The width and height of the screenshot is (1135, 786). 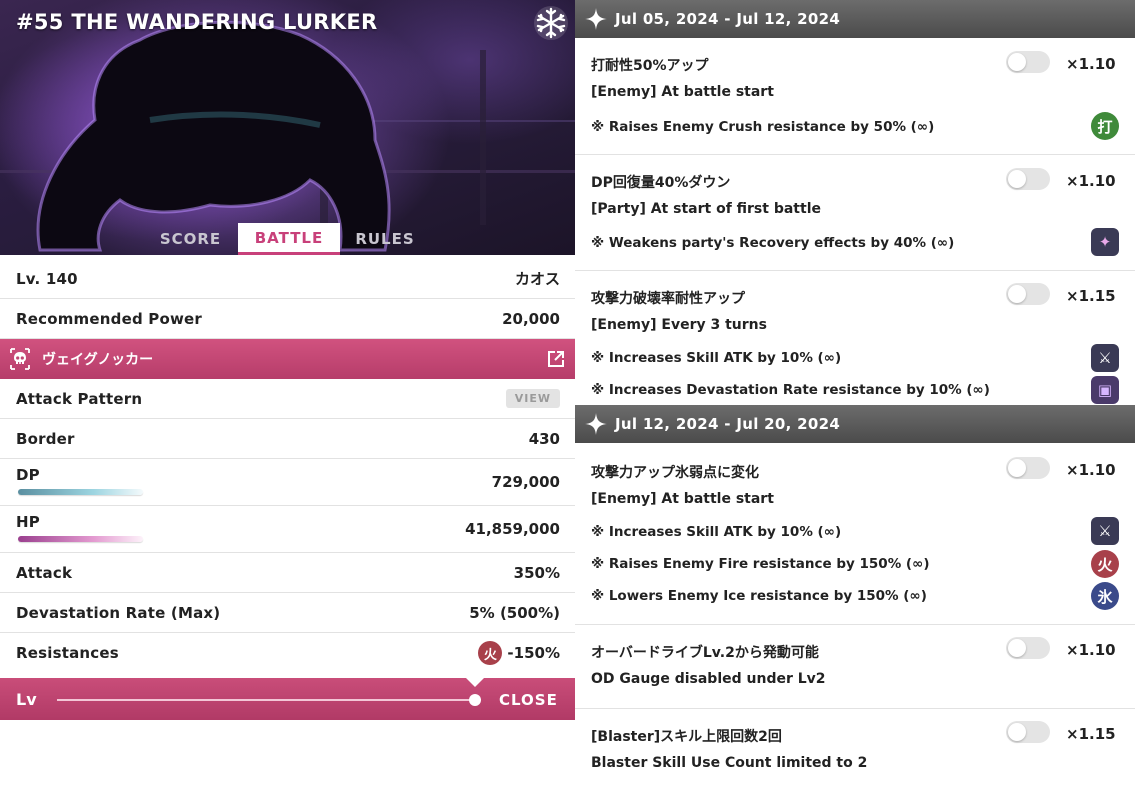 What do you see at coordinates (525, 482) in the screenshot?
I see `dp-value: 729,000` at bounding box center [525, 482].